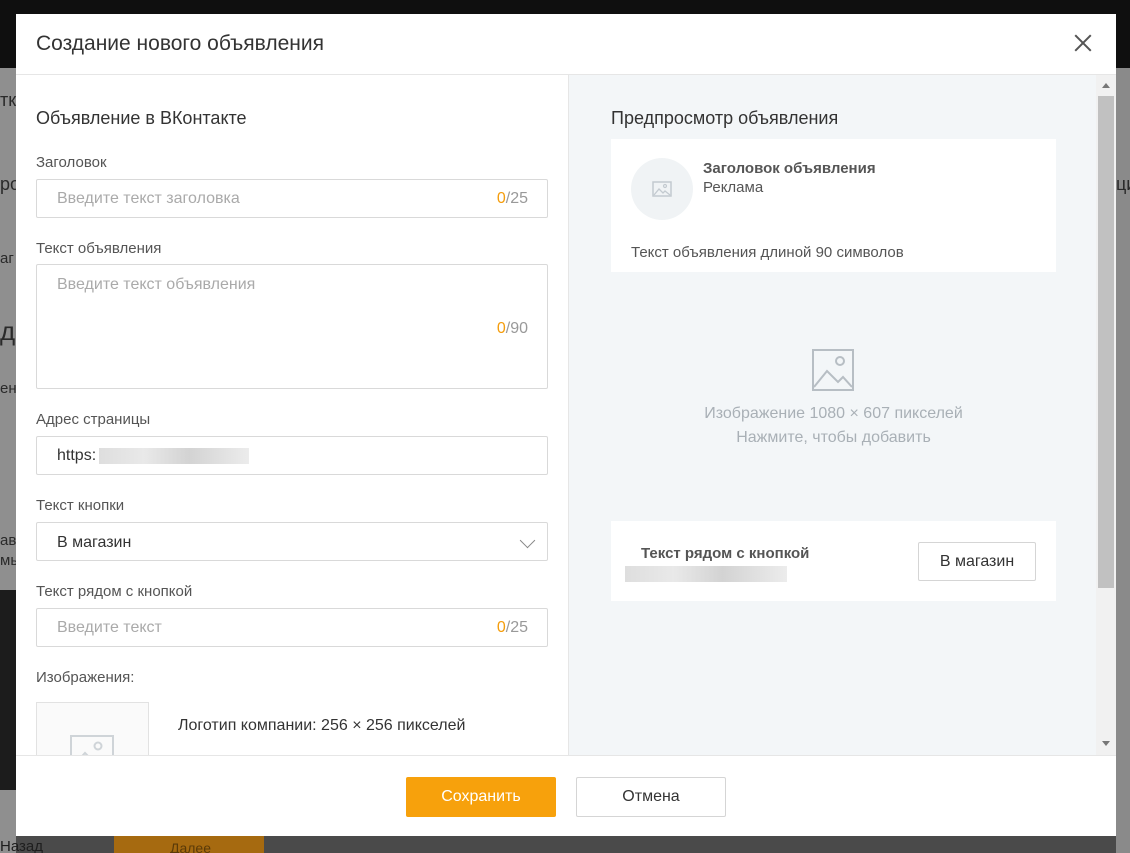 This screenshot has width=1130, height=853. What do you see at coordinates (8, 388) in the screenshot?
I see `background-text: ен` at bounding box center [8, 388].